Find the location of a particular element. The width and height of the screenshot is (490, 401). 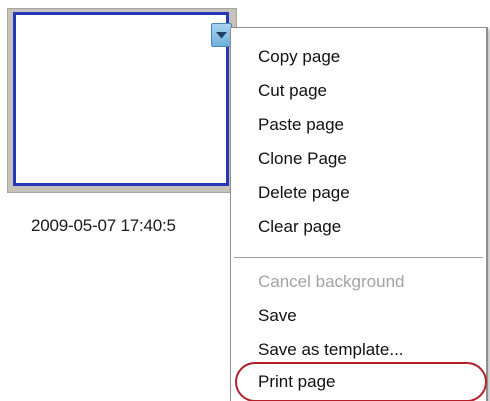

menu-item-print-page: Print page is located at coordinates (297, 382).